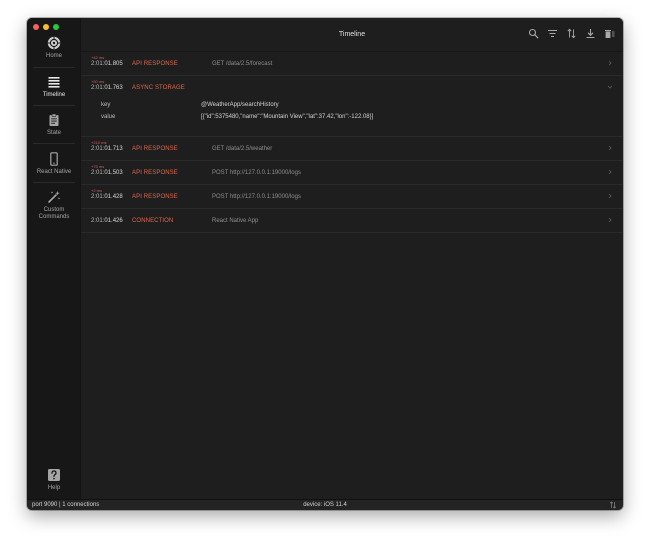 The height and width of the screenshot is (546, 650). Describe the element at coordinates (54, 205) in the screenshot. I see `sidebar-item-custom-commands: Custom Commands` at that location.